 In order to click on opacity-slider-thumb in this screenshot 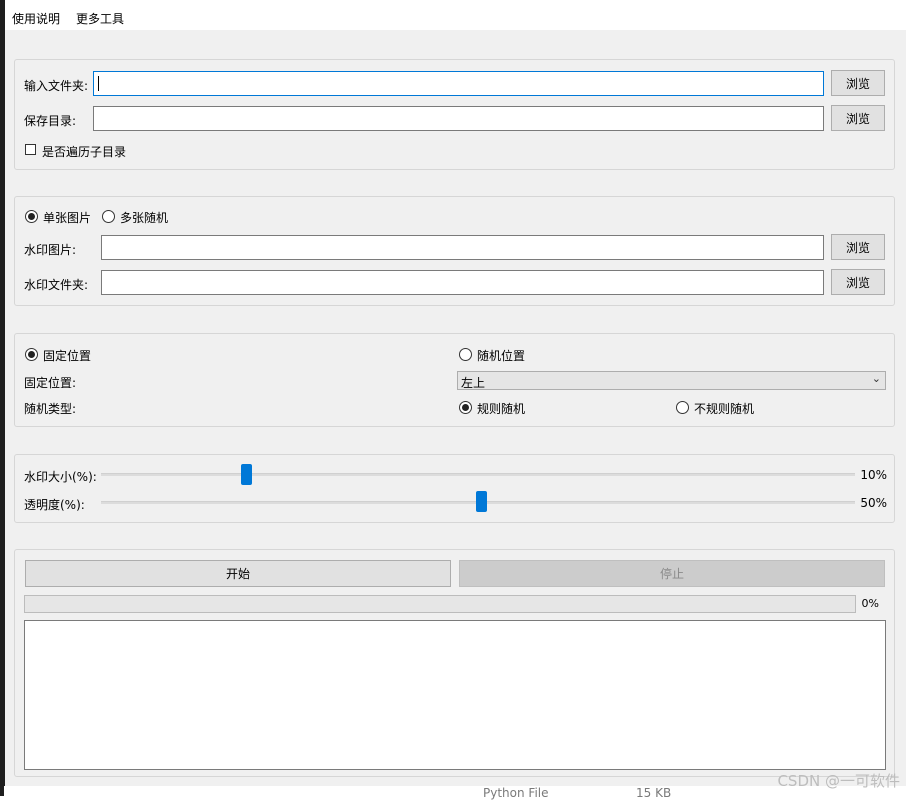, I will do `click(481, 501)`.